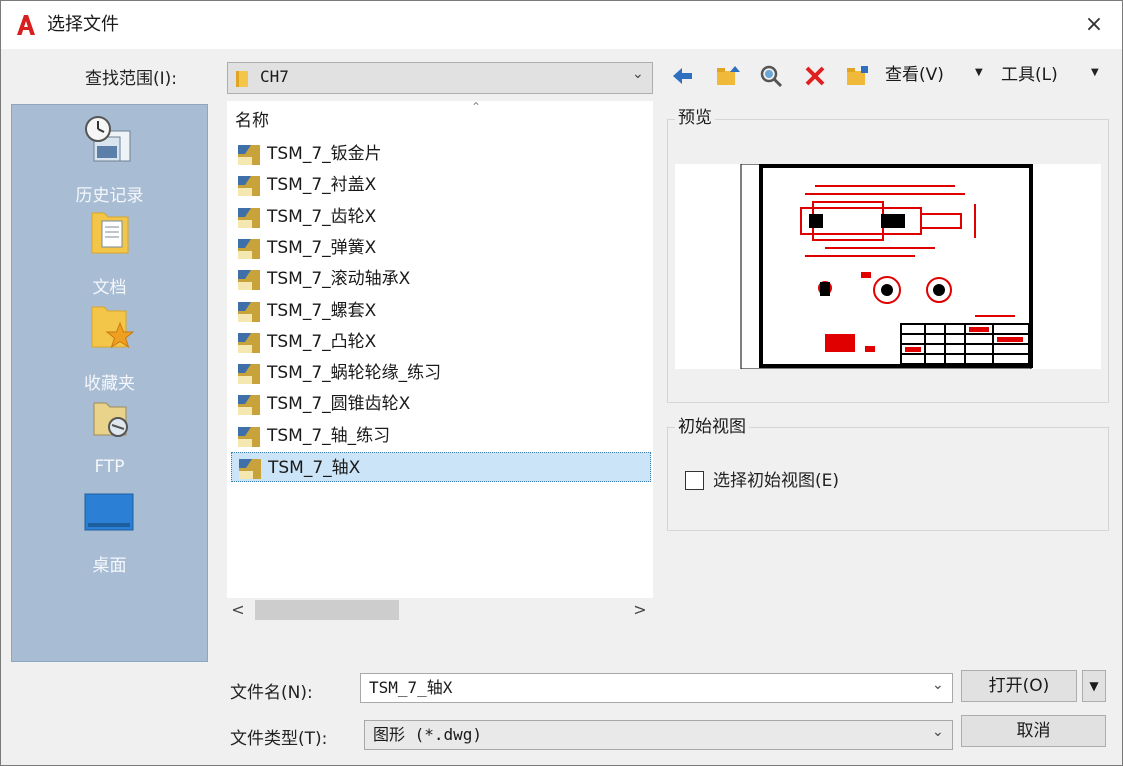 This screenshot has height=766, width=1123. Describe the element at coordinates (815, 76) in the screenshot. I see `delete-icon` at that location.